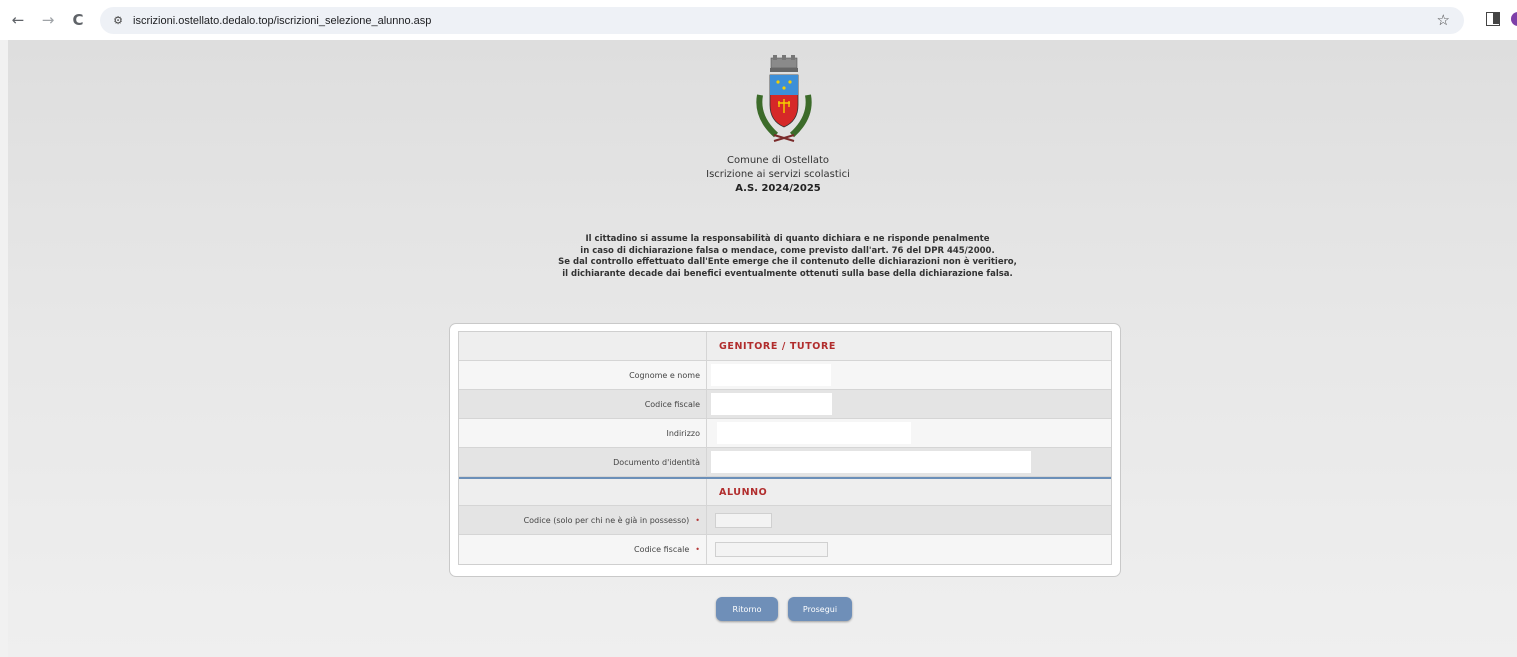 The image size is (1517, 657). What do you see at coordinates (583, 375) in the screenshot?
I see `label-name: Cognome e nome` at bounding box center [583, 375].